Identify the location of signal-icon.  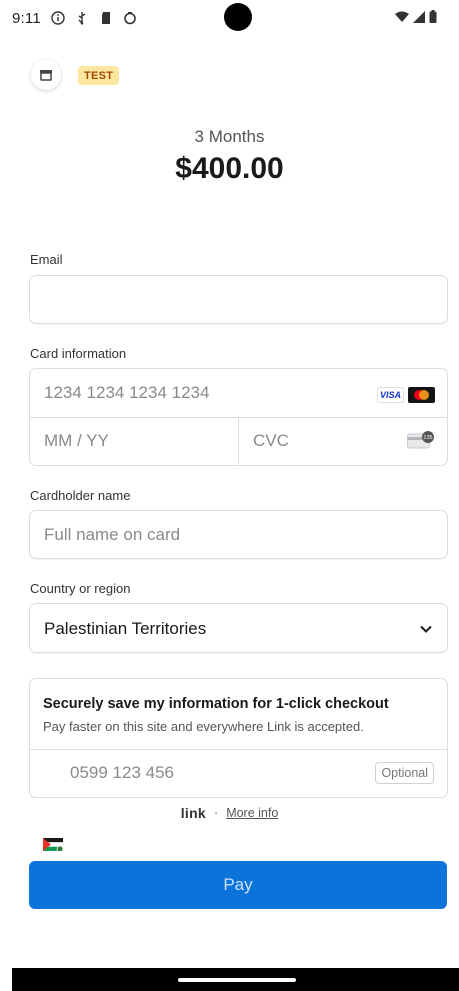
(419, 18).